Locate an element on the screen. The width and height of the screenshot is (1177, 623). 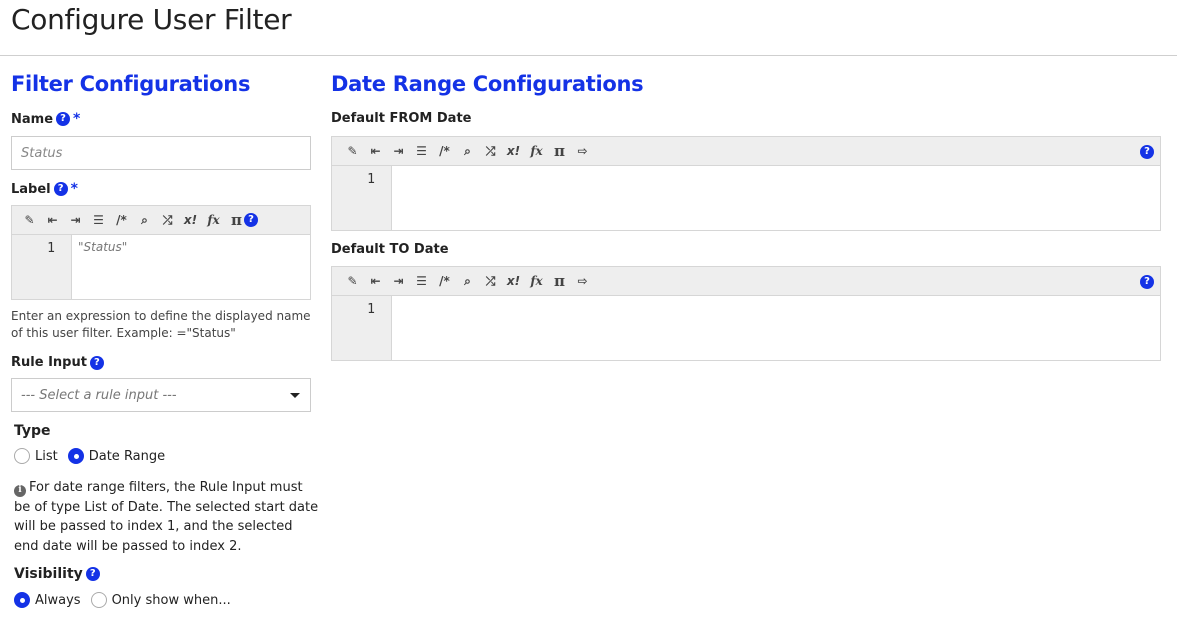
default-to-date-editor: ✎ ⇤ ⇥ ☰ /* ⌕ ⤮ x! fx π ⇨ ? 1 is located at coordinates (746, 313).